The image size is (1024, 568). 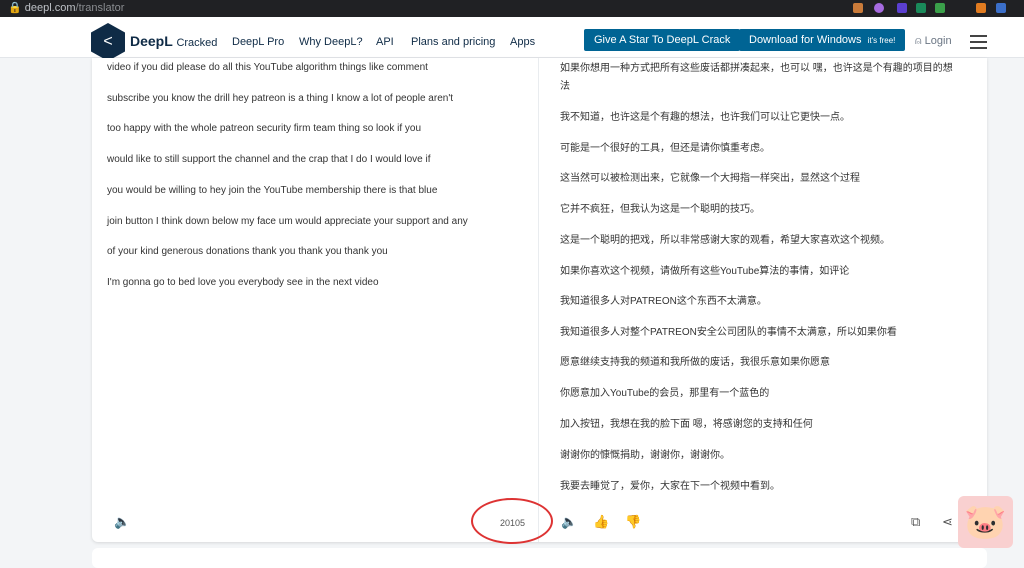 I want to click on pig-mascot-icon: 🐷, so click(x=985, y=522).